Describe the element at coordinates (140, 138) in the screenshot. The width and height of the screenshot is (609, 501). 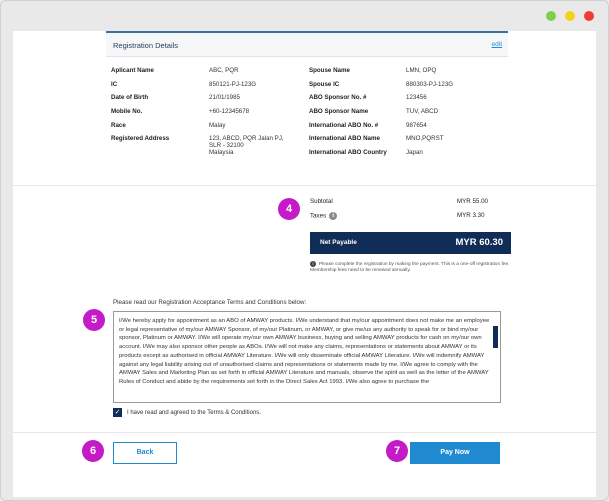
I see `registered-address-label: Registered Address` at that location.